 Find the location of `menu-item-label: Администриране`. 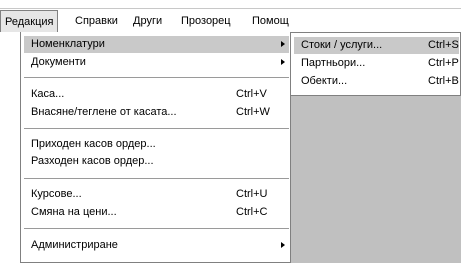

menu-item-label: Администриране is located at coordinates (74, 245).